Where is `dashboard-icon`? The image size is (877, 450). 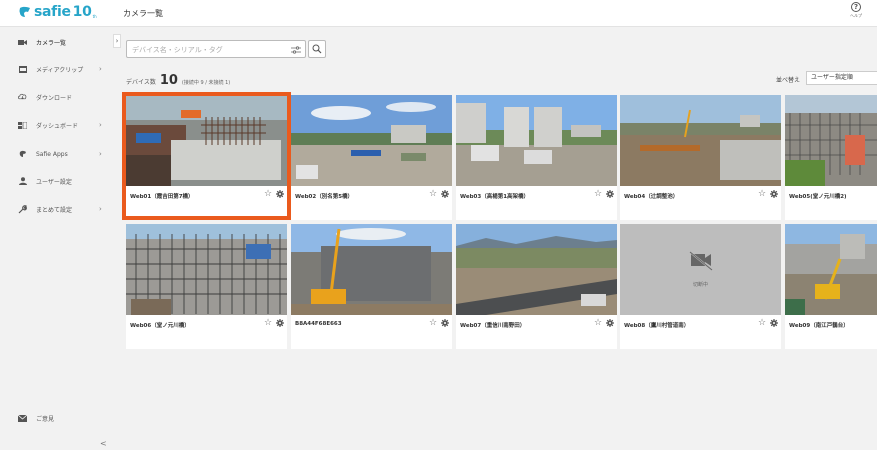
dashboard-icon is located at coordinates (22, 125).